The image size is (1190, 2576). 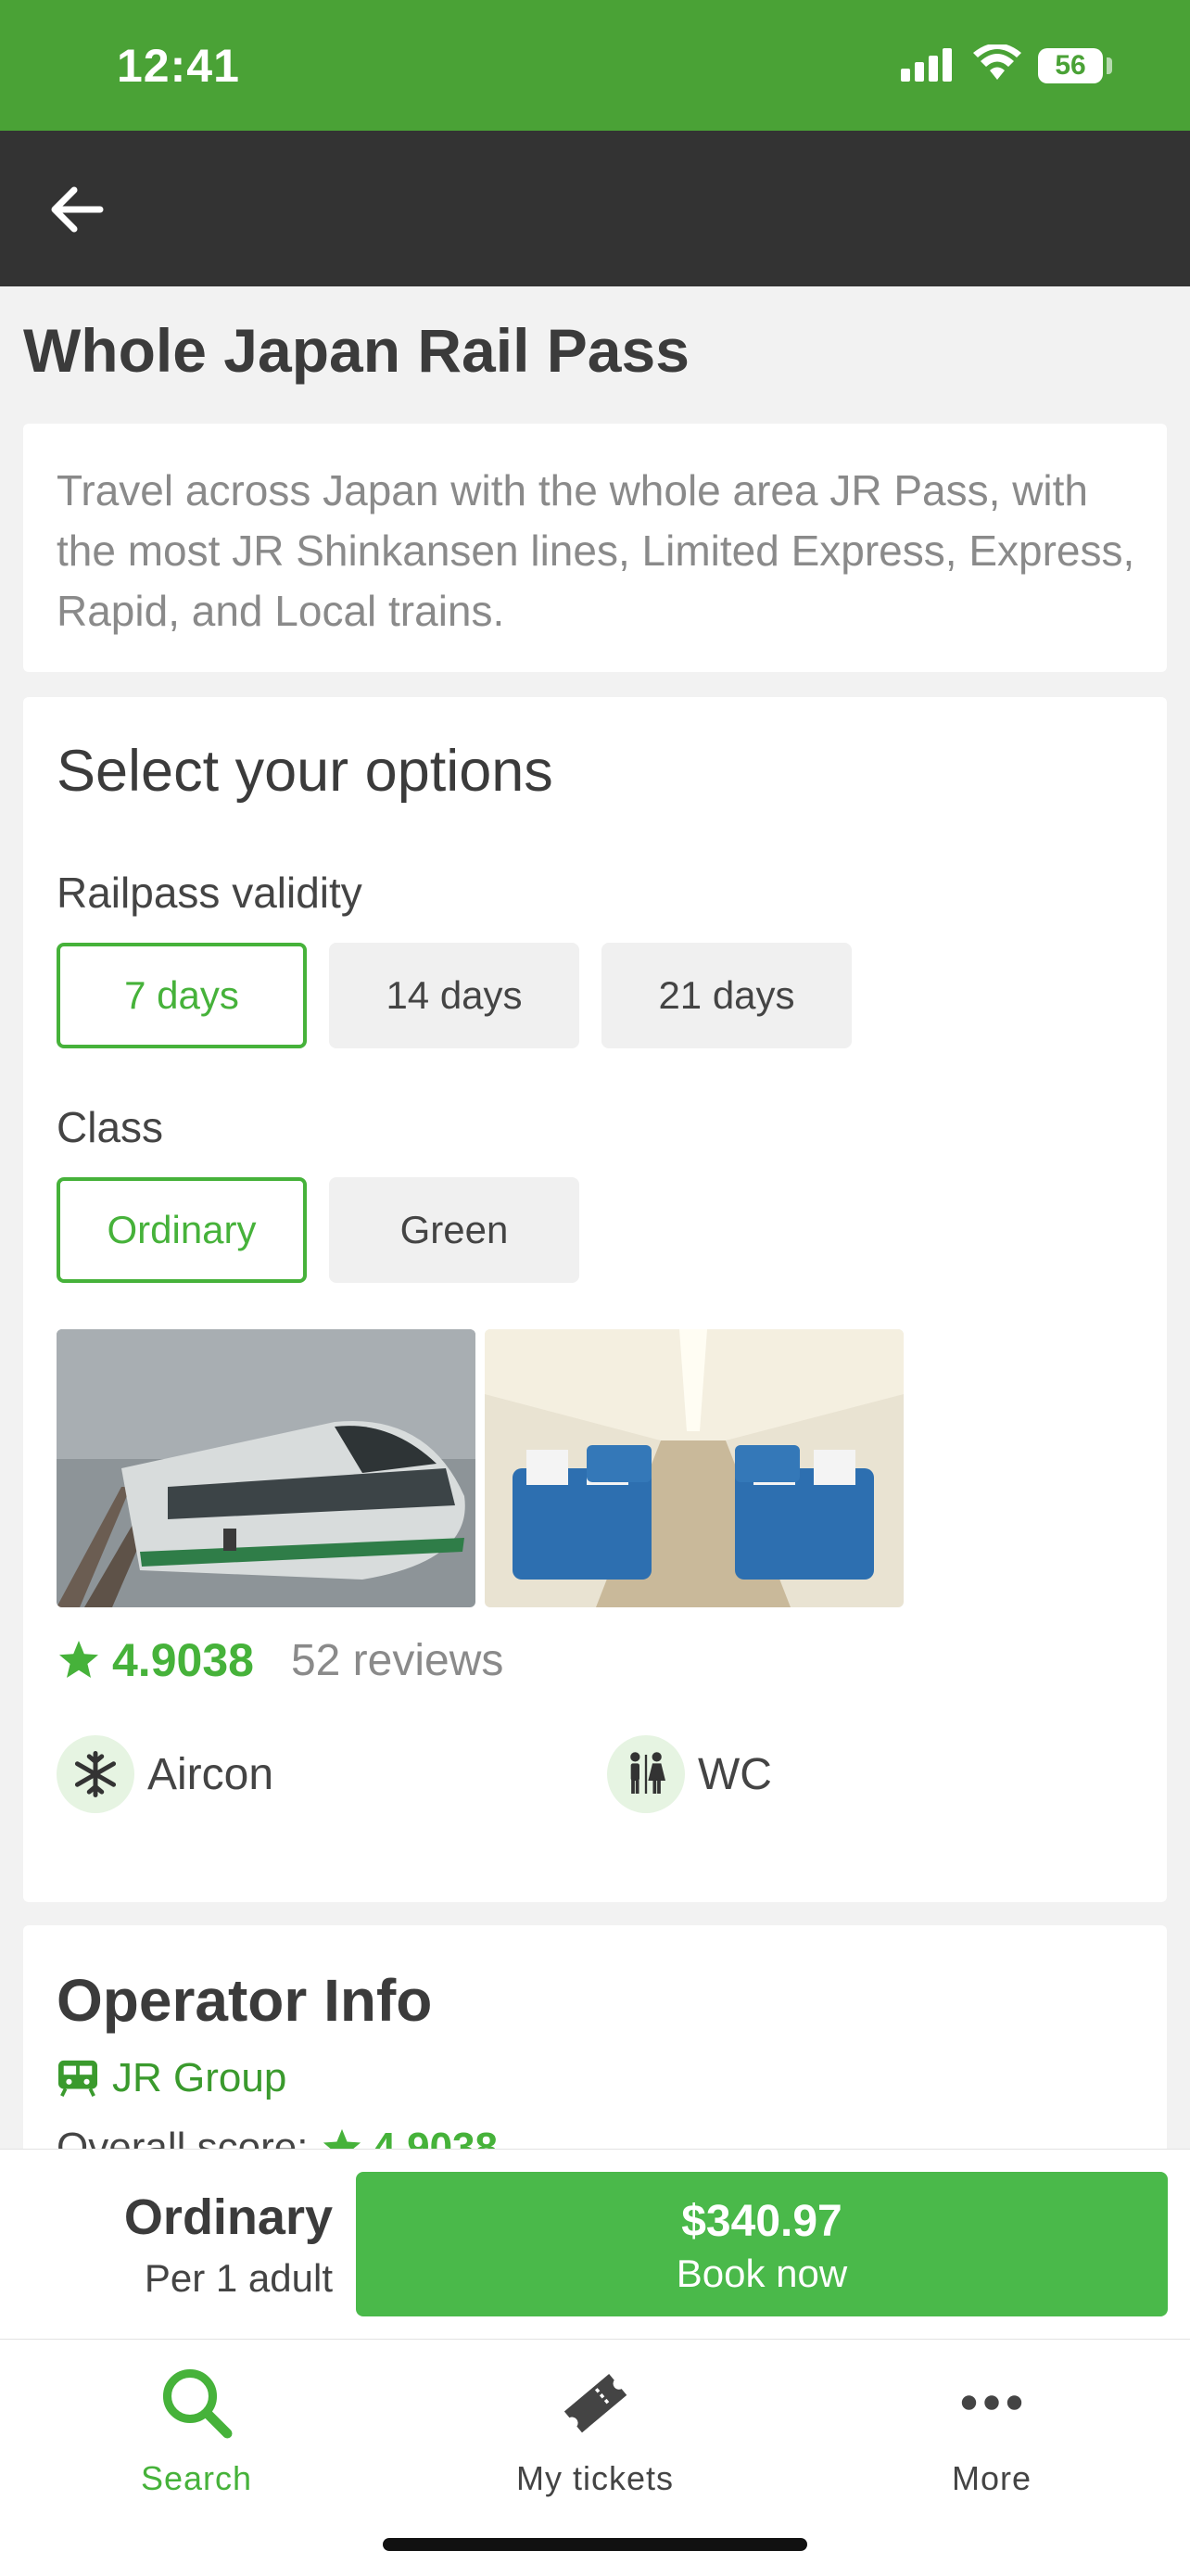 What do you see at coordinates (178, 66) in the screenshot?
I see `status-time: 12:41` at bounding box center [178, 66].